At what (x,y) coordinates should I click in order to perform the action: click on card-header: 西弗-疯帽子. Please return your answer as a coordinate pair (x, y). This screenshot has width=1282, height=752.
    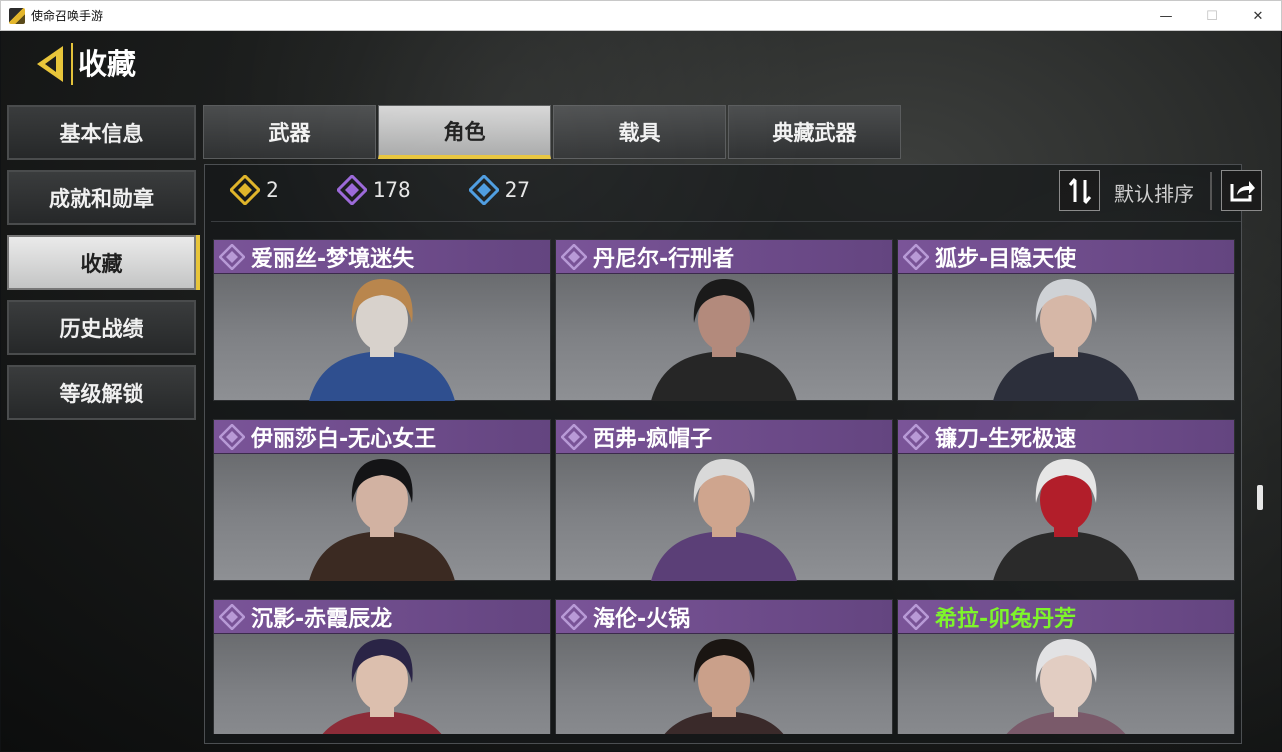
    Looking at the image, I should click on (724, 437).